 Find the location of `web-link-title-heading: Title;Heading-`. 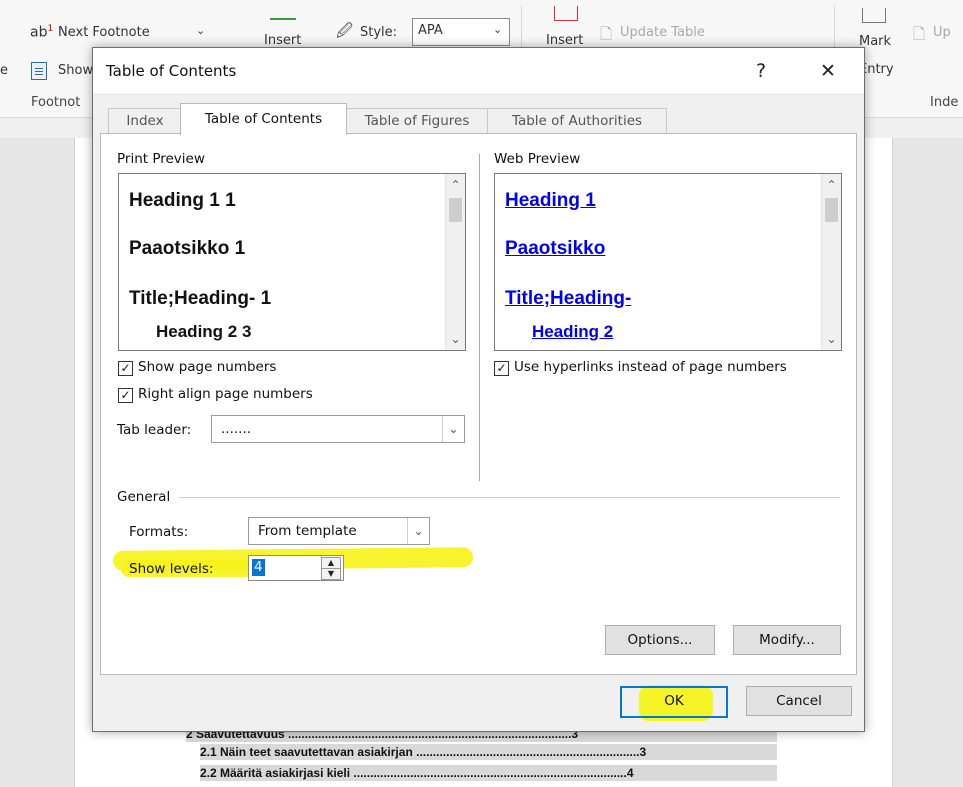

web-link-title-heading: Title;Heading- is located at coordinates (568, 299).